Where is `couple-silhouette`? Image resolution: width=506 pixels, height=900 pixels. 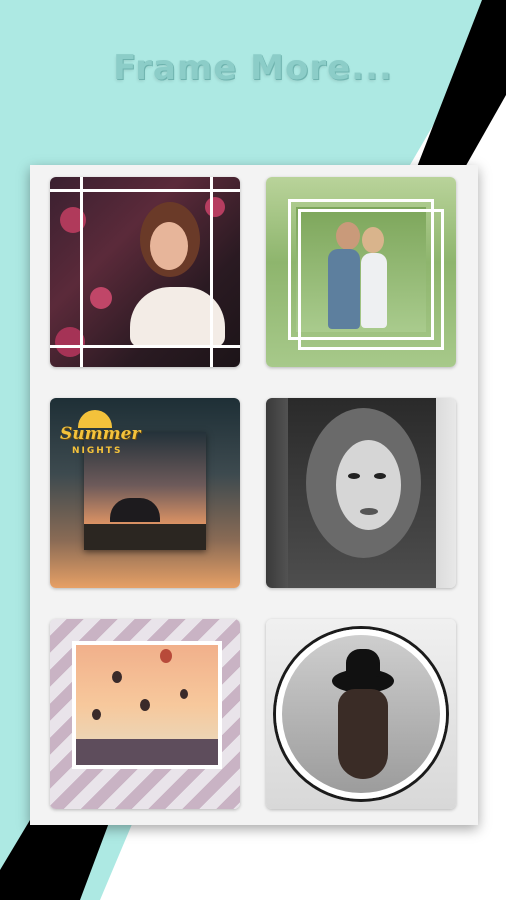 couple-silhouette is located at coordinates (135, 510).